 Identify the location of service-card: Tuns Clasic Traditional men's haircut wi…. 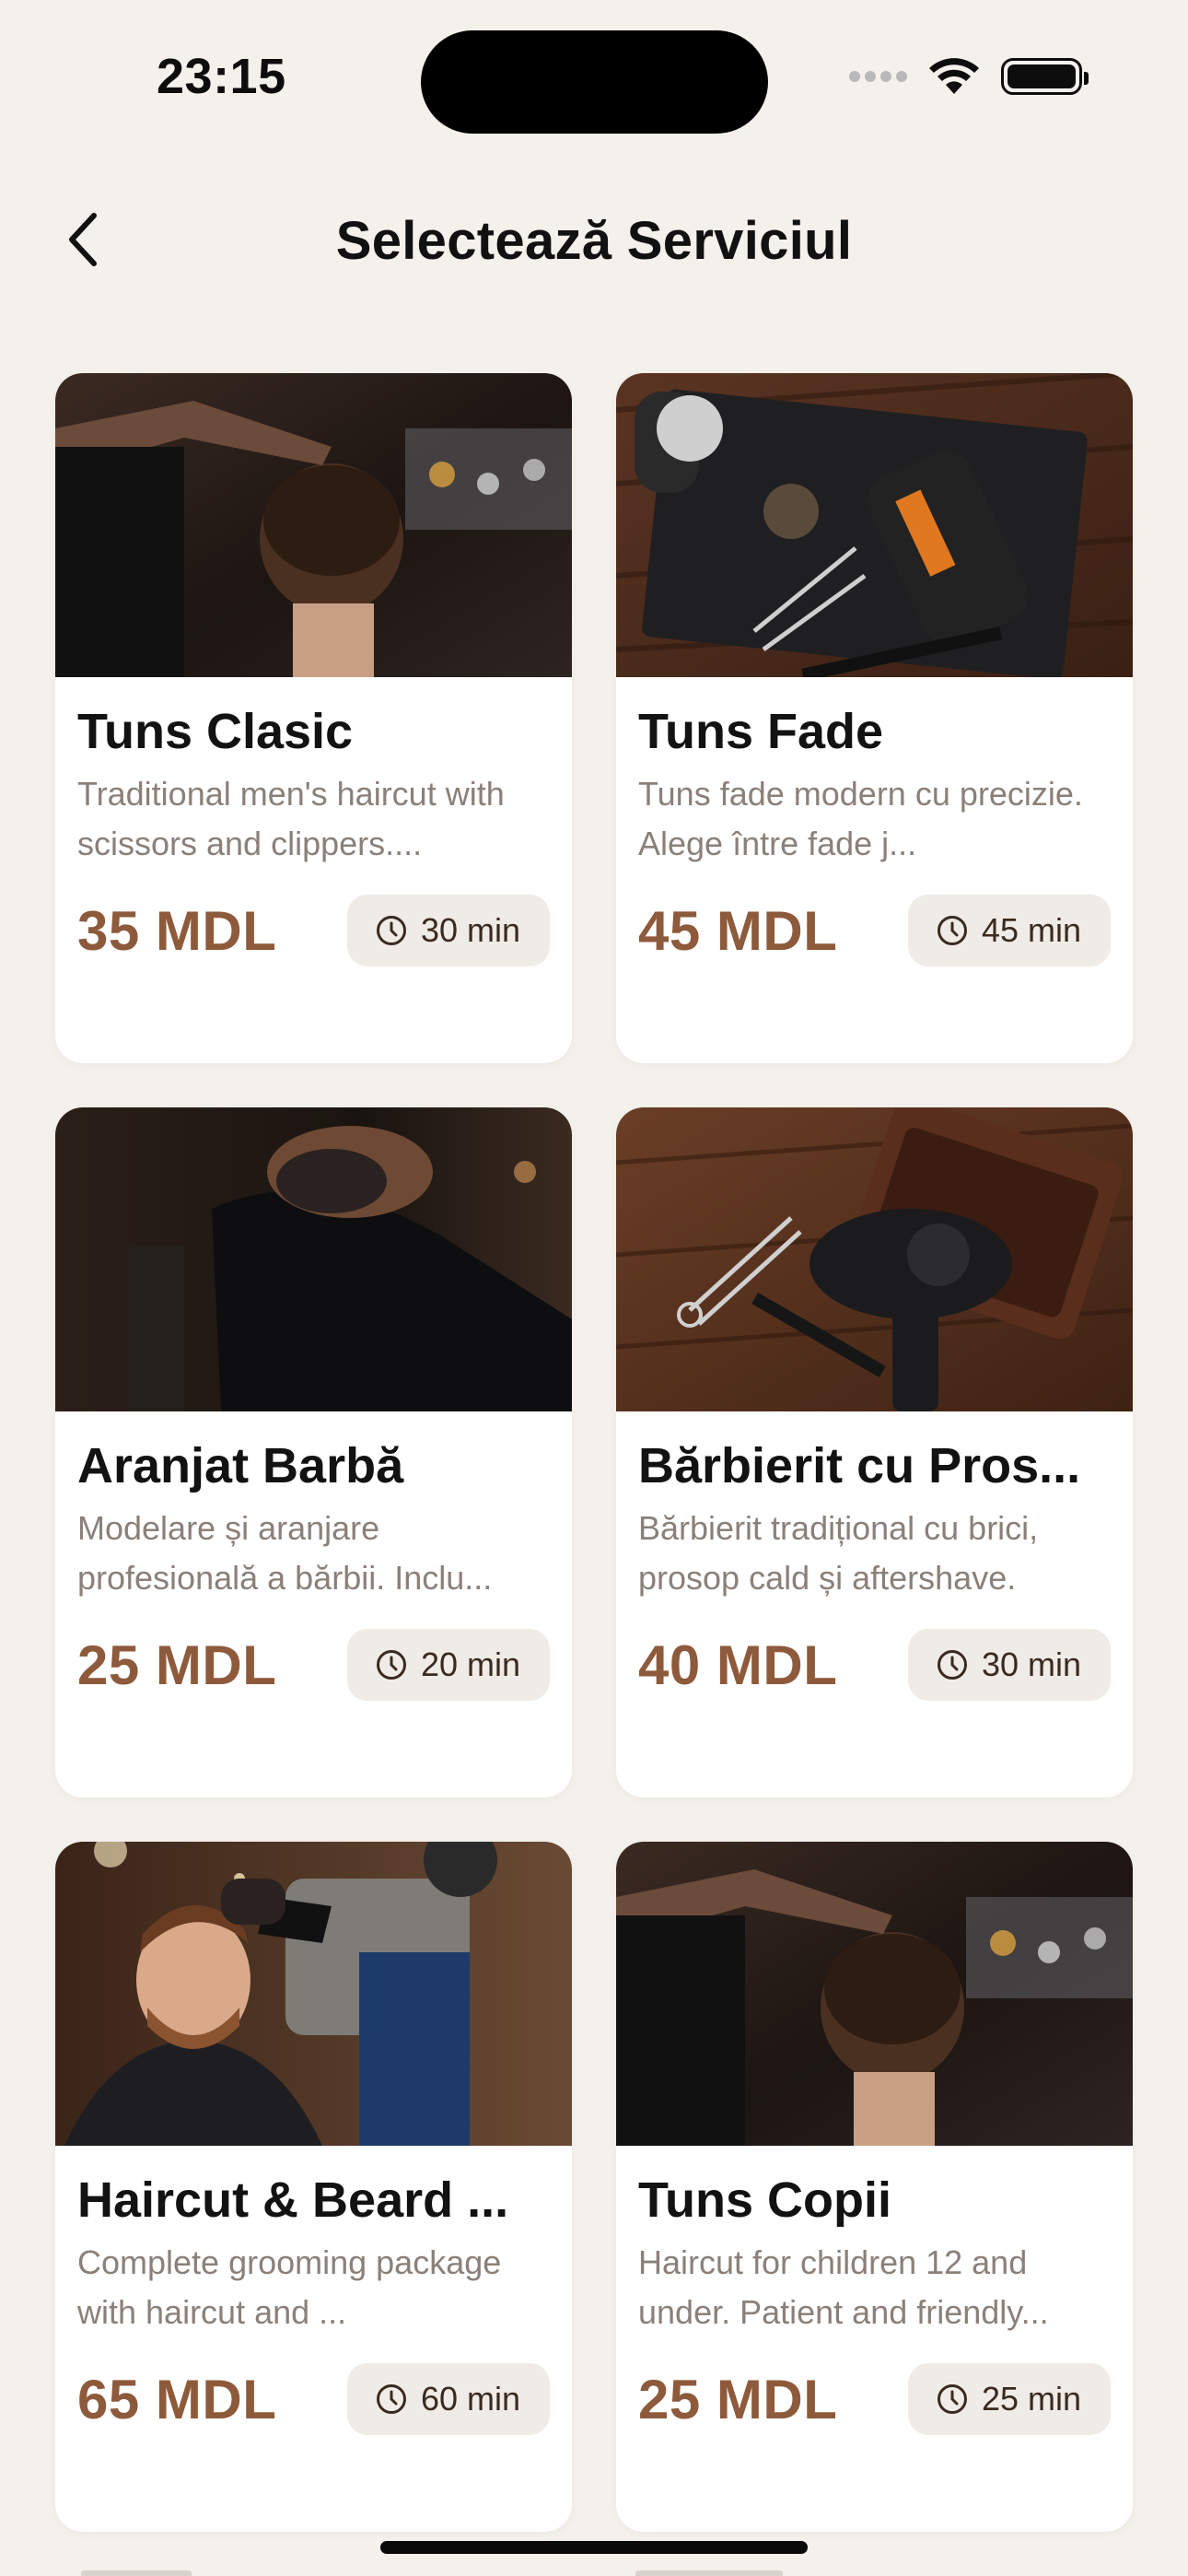
(313, 718).